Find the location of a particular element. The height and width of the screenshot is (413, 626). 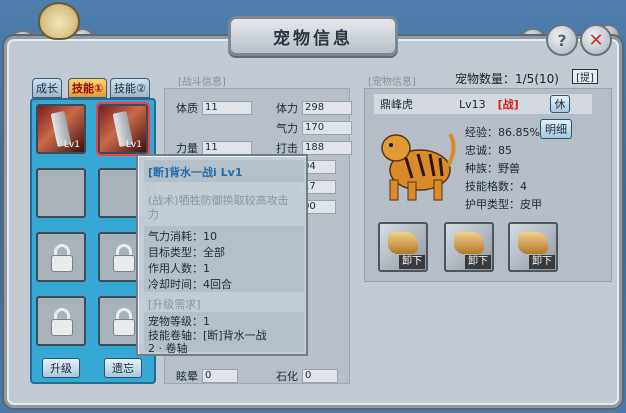

equip-slot-2: 卸下 is located at coordinates (469, 247).